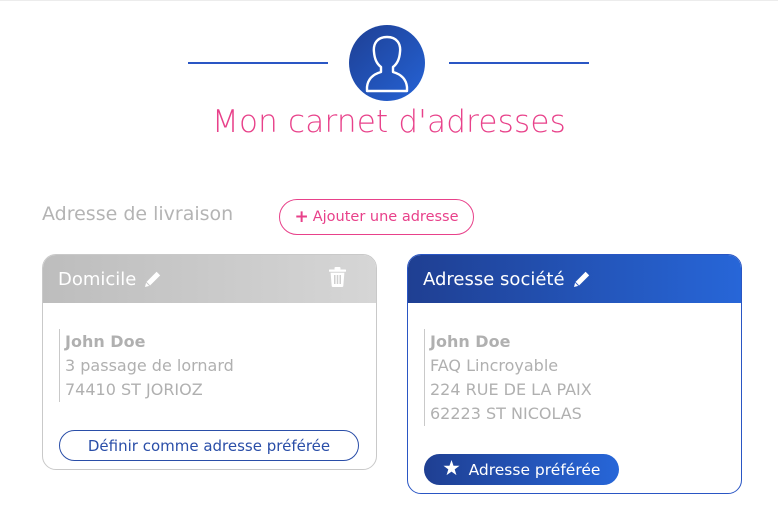 The image size is (778, 514). What do you see at coordinates (209, 279) in the screenshot?
I see `address-card-header: Domicile` at bounding box center [209, 279].